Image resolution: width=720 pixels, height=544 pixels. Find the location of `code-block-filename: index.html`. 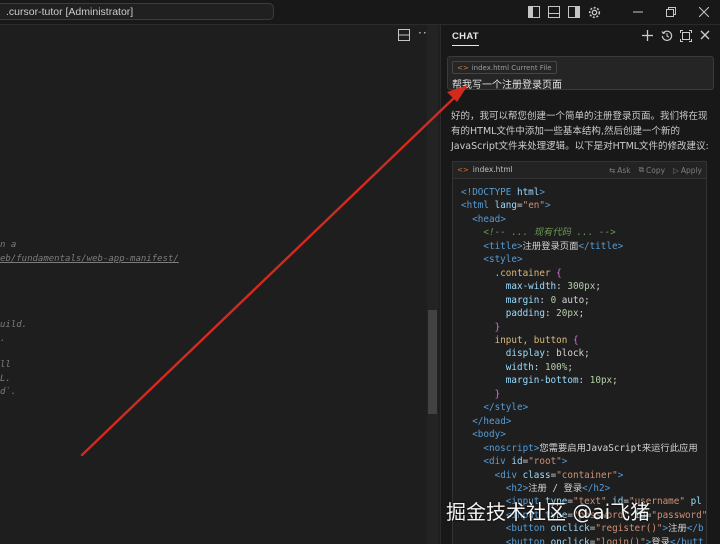

code-block-filename: index.html is located at coordinates (492, 169).